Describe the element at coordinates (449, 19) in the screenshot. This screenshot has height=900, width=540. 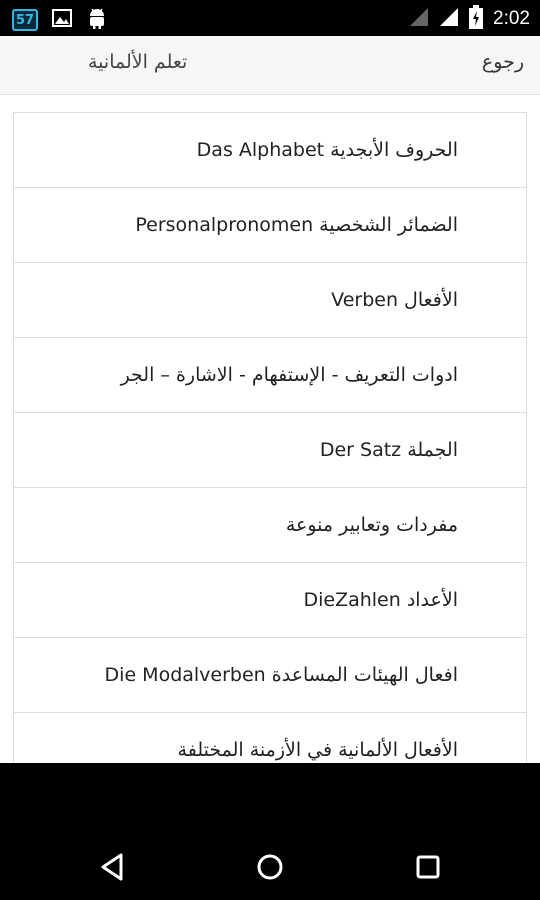
I see `signal-icon` at that location.